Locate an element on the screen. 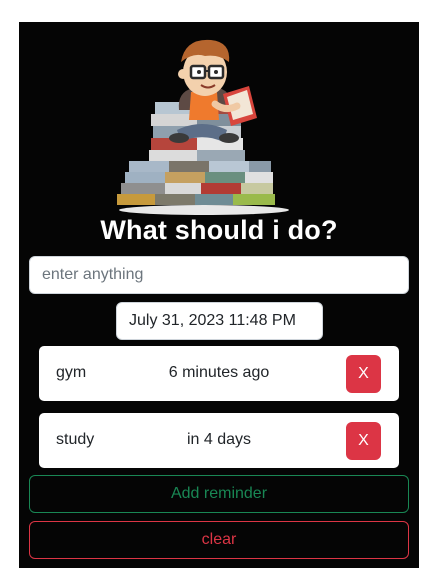 The height and width of the screenshot is (584, 437). boy-reading-illustration-icon is located at coordinates (202, 124).